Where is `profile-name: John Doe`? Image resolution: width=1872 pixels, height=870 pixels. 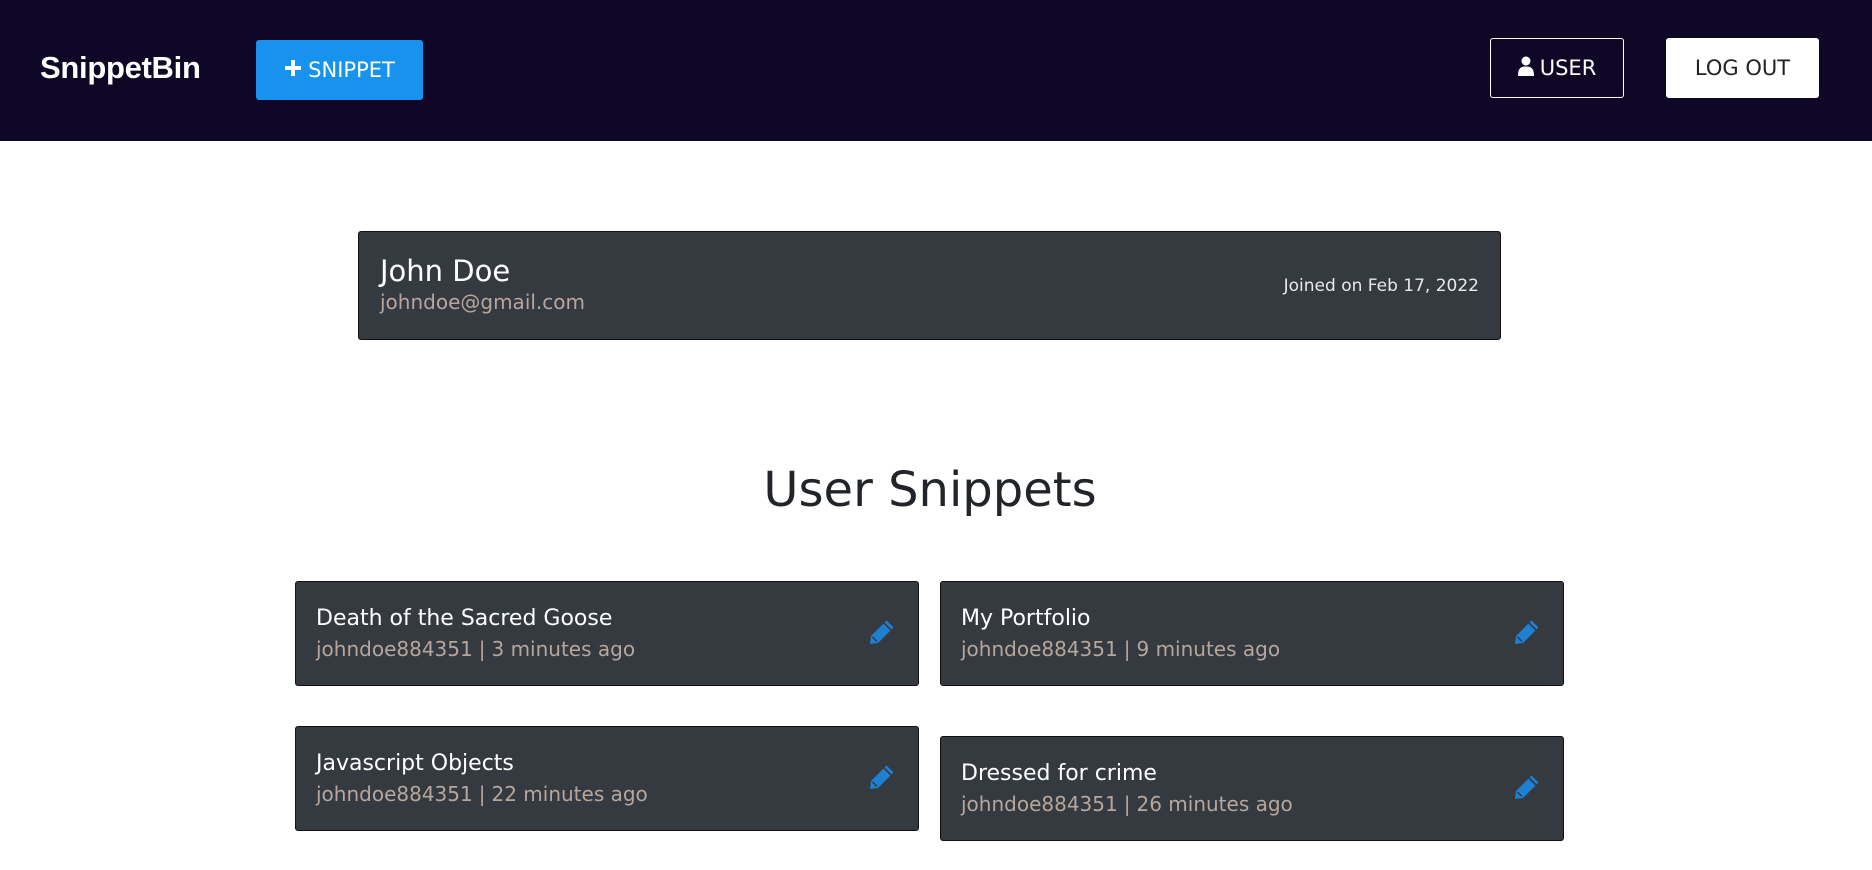 profile-name: John Doe is located at coordinates (445, 271).